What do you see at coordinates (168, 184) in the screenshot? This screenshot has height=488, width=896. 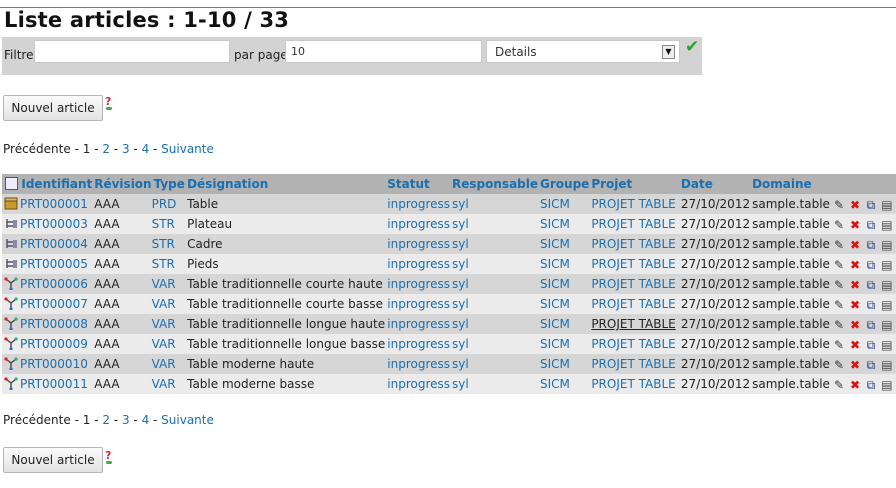 I see `col-type: Type` at bounding box center [168, 184].